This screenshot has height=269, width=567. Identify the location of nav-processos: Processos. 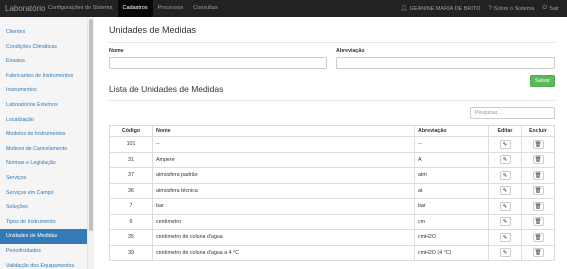
(171, 8).